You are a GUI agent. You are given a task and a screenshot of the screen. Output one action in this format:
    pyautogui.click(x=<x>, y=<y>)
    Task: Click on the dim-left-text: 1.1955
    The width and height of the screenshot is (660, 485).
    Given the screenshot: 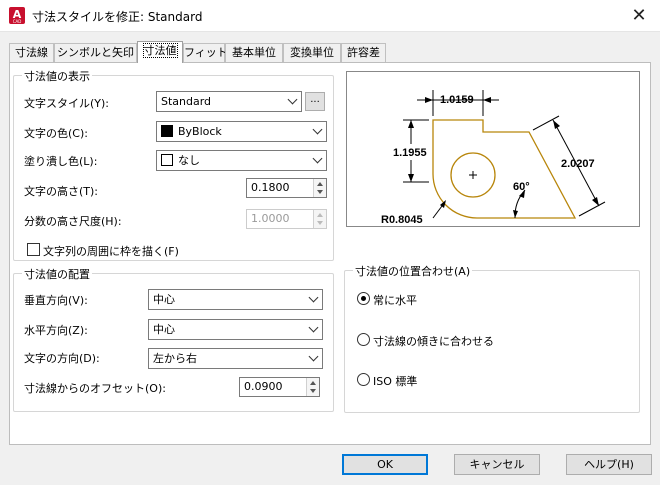 What is the action you would take?
    pyautogui.click(x=410, y=153)
    